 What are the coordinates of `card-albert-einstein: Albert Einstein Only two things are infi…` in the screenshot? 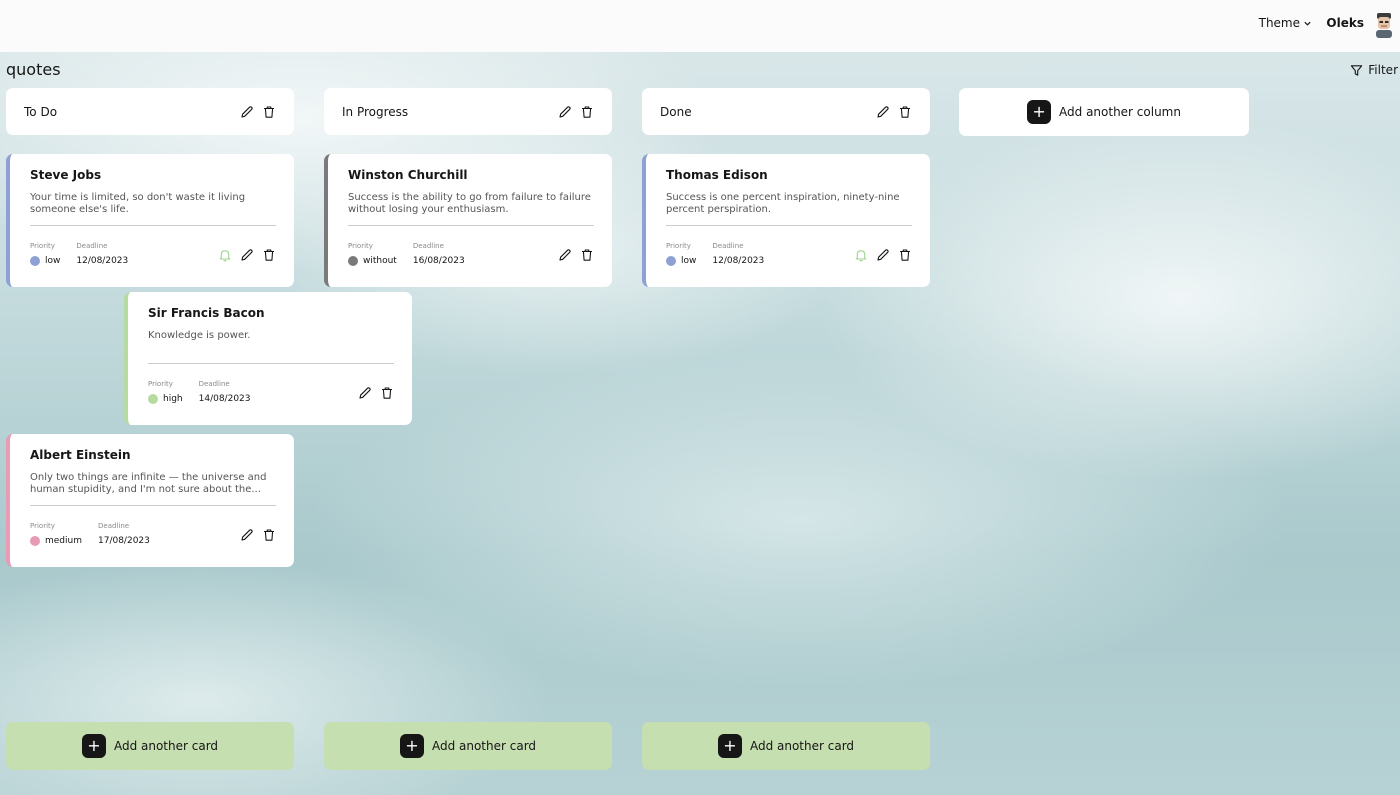 It's located at (150, 500).